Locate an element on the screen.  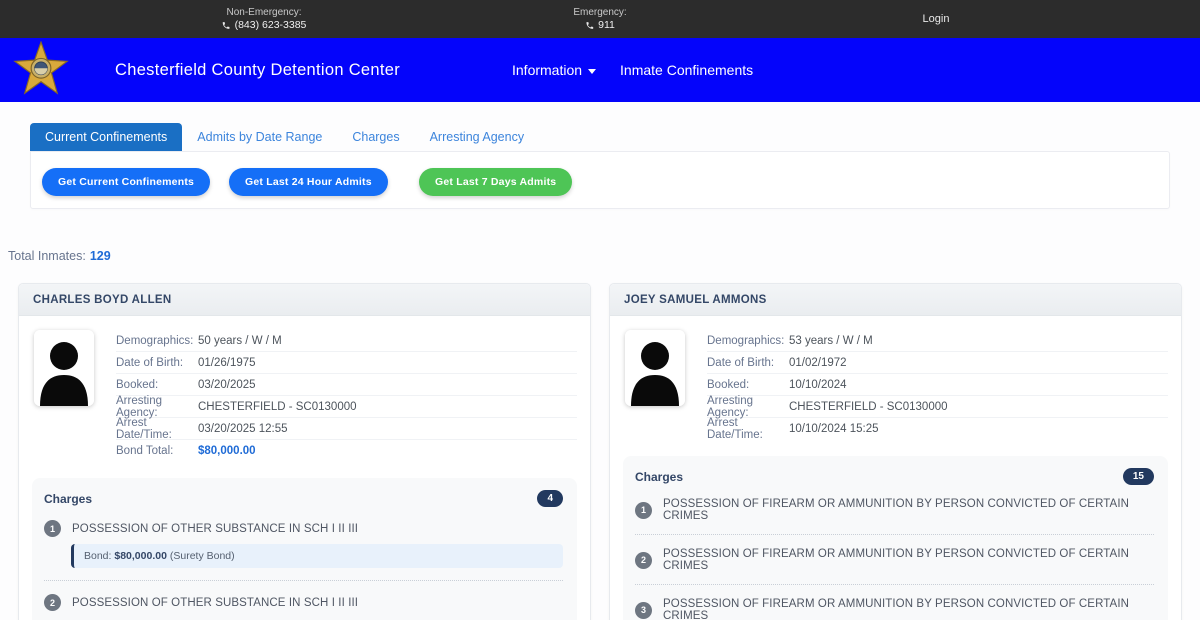
charges-count-badge: 4 is located at coordinates (550, 498).